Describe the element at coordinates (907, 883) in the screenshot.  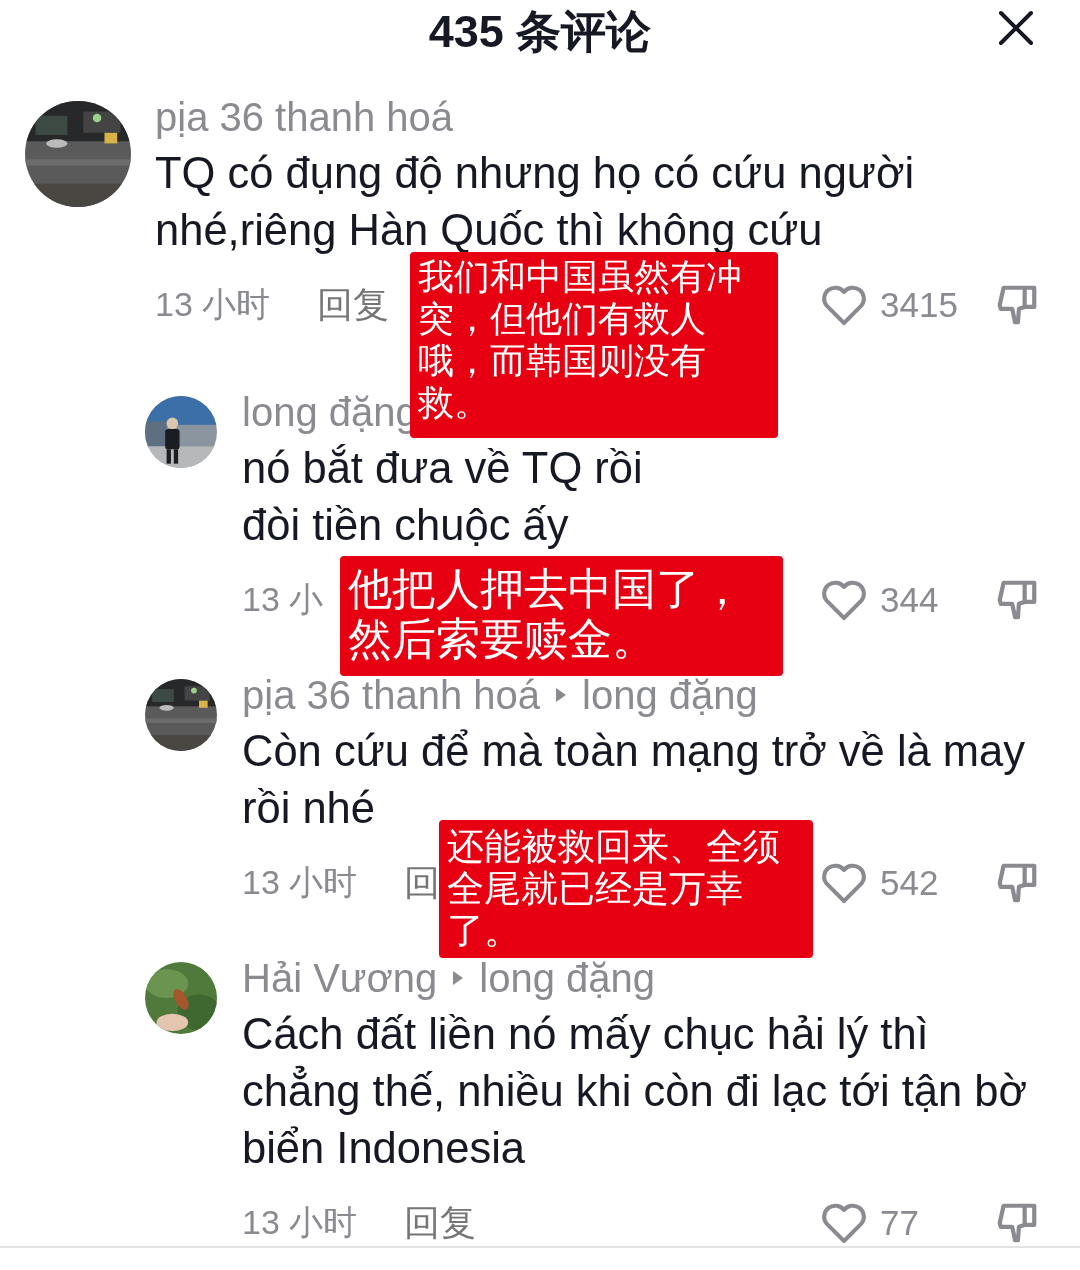
I see `like-button: 542` at that location.